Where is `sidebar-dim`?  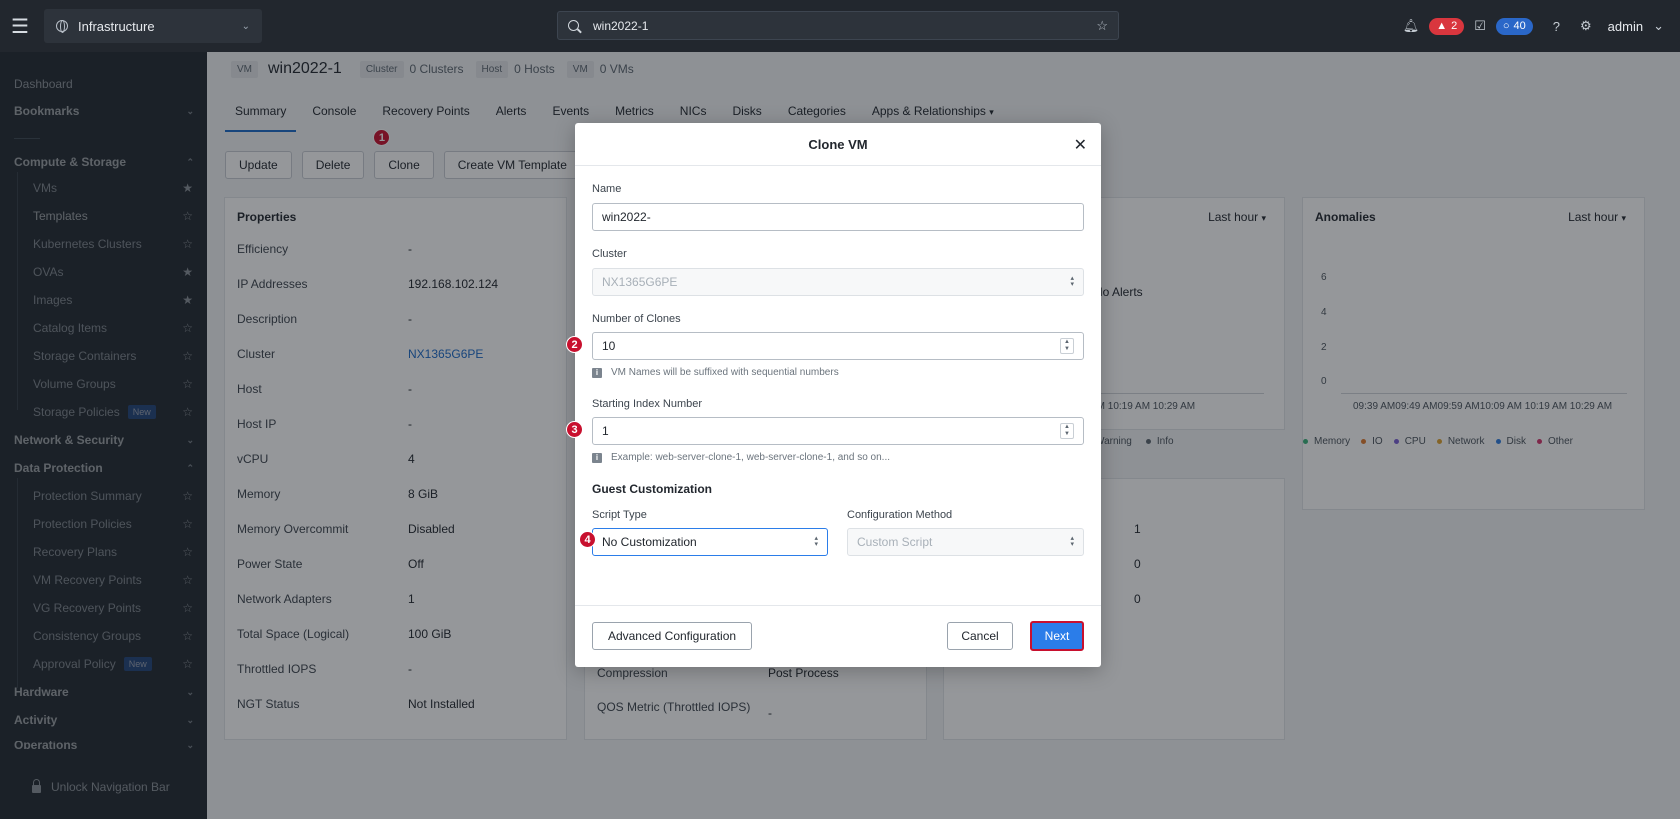 sidebar-dim is located at coordinates (103, 435).